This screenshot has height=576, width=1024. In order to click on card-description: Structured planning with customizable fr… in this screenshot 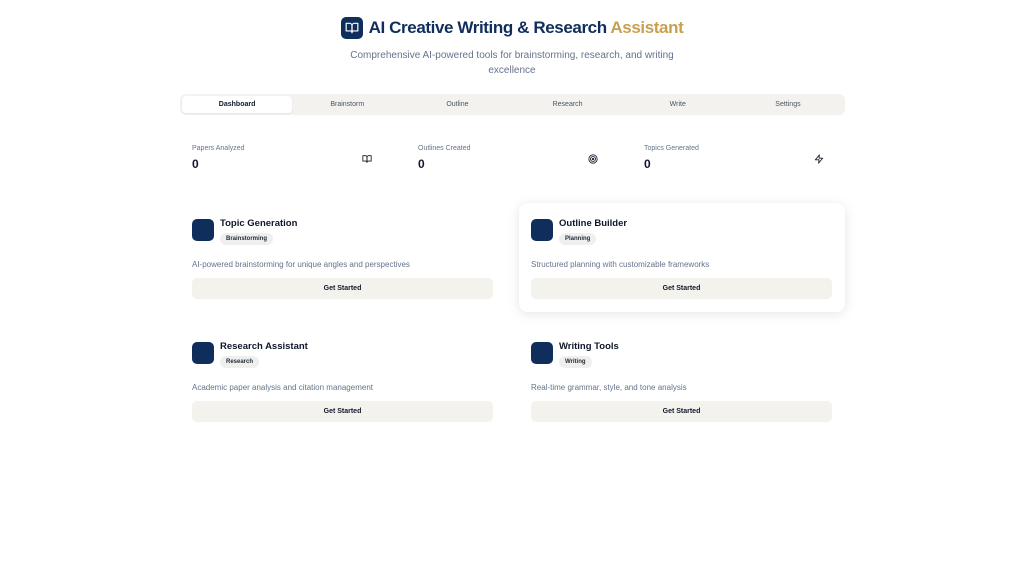, I will do `click(620, 264)`.